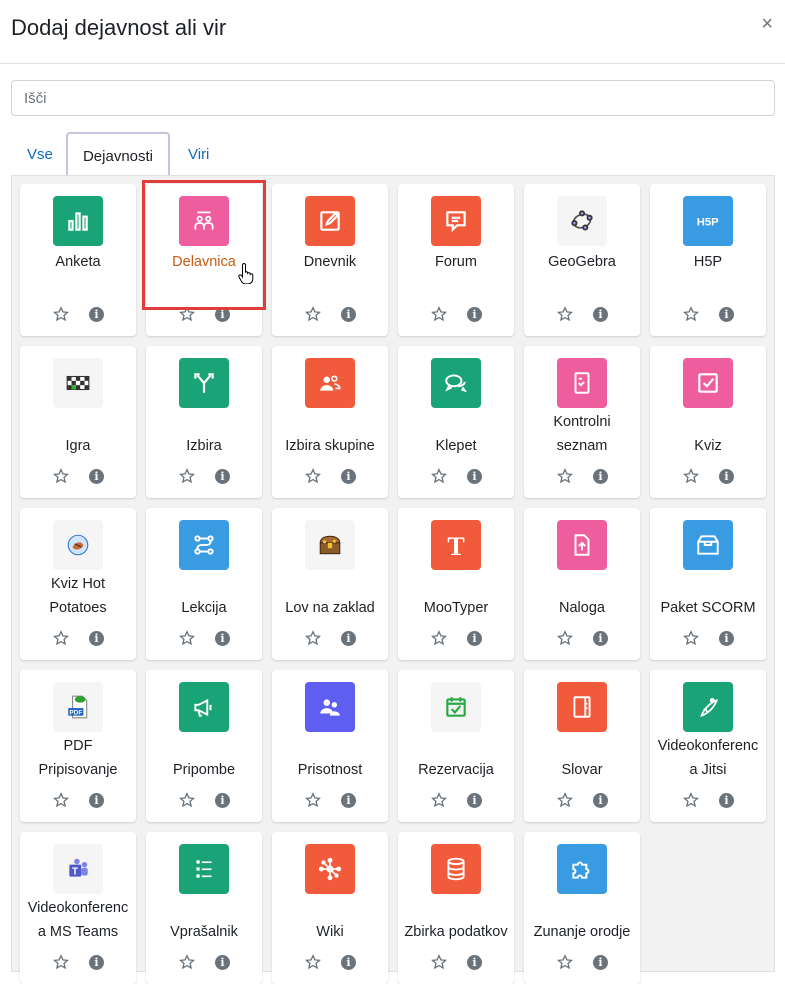 The width and height of the screenshot is (785, 984). What do you see at coordinates (582, 770) in the screenshot?
I see `module-label: Slovar` at bounding box center [582, 770].